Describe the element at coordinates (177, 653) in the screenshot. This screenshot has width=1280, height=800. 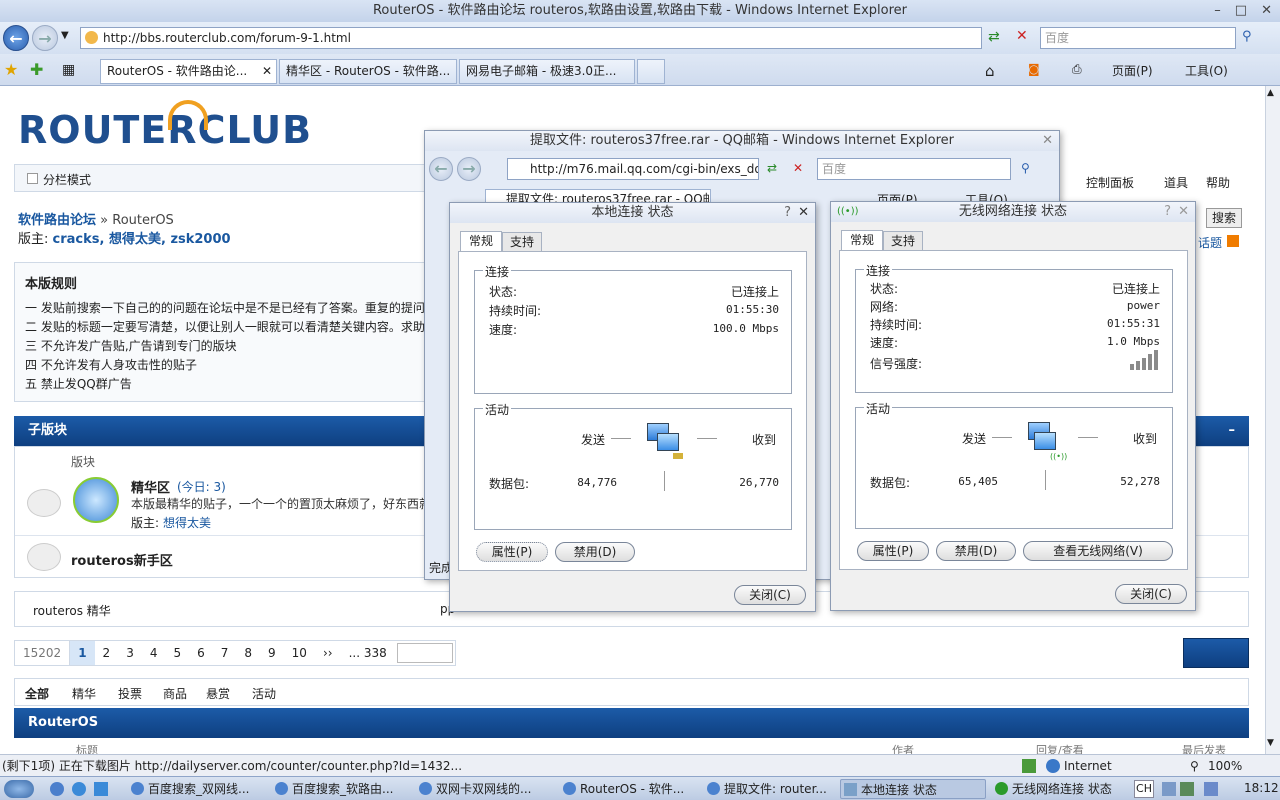
I see `pager-link: 5` at that location.